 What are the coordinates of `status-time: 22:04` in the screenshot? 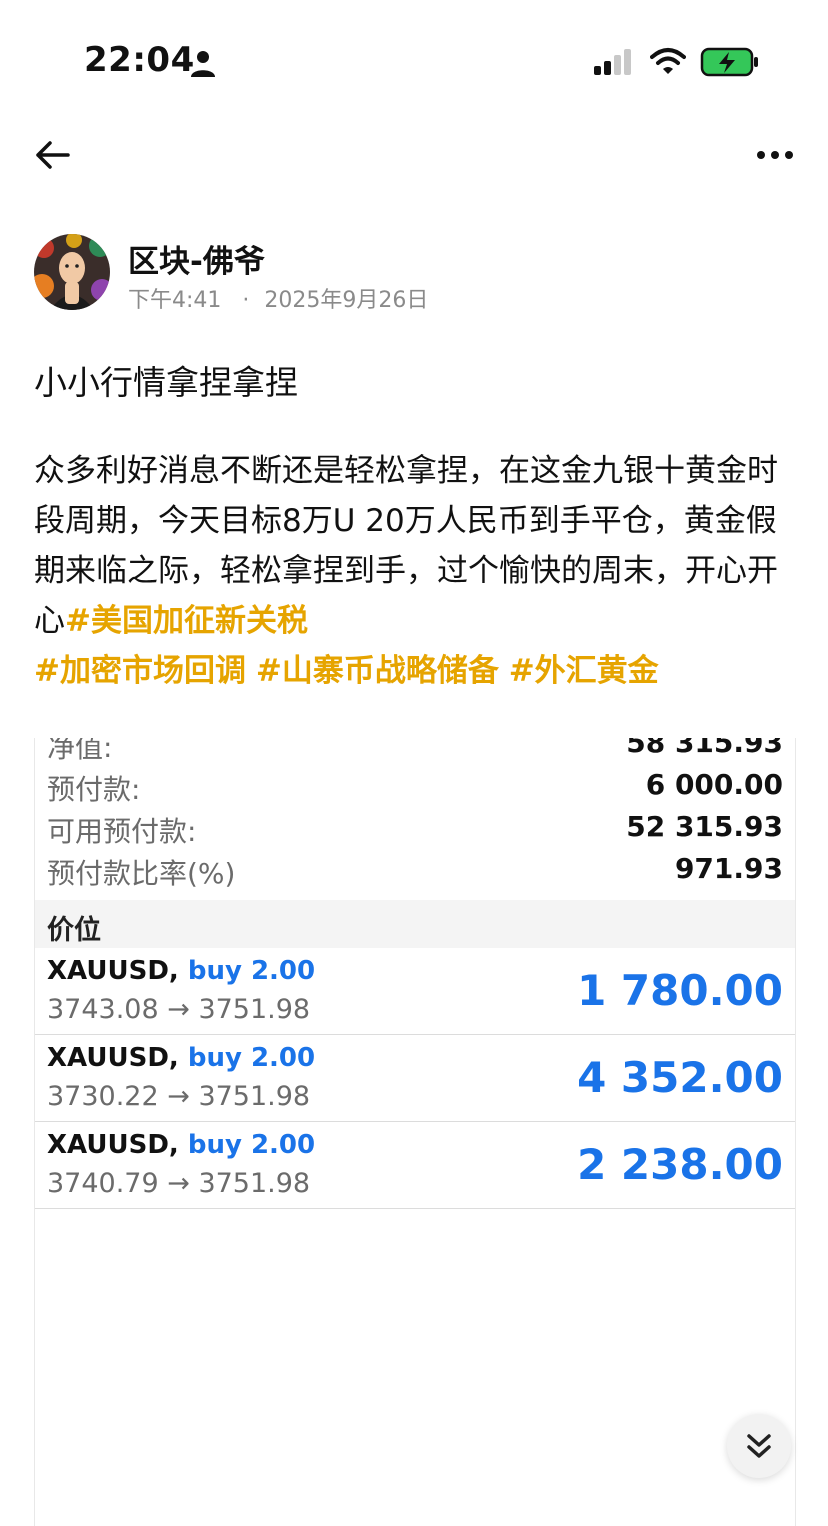 It's located at (139, 60).